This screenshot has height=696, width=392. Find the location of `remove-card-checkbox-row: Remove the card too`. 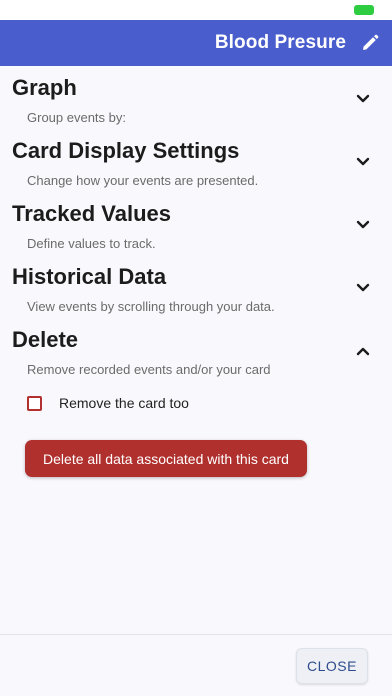

remove-card-checkbox-row: Remove the card too is located at coordinates (108, 403).